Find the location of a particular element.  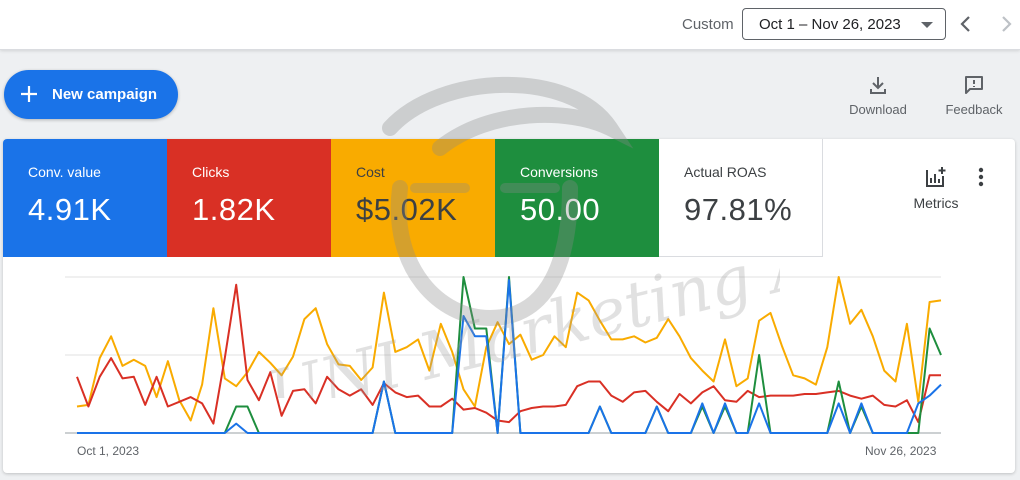

scorecard-label: Actual ROAS is located at coordinates (725, 172).